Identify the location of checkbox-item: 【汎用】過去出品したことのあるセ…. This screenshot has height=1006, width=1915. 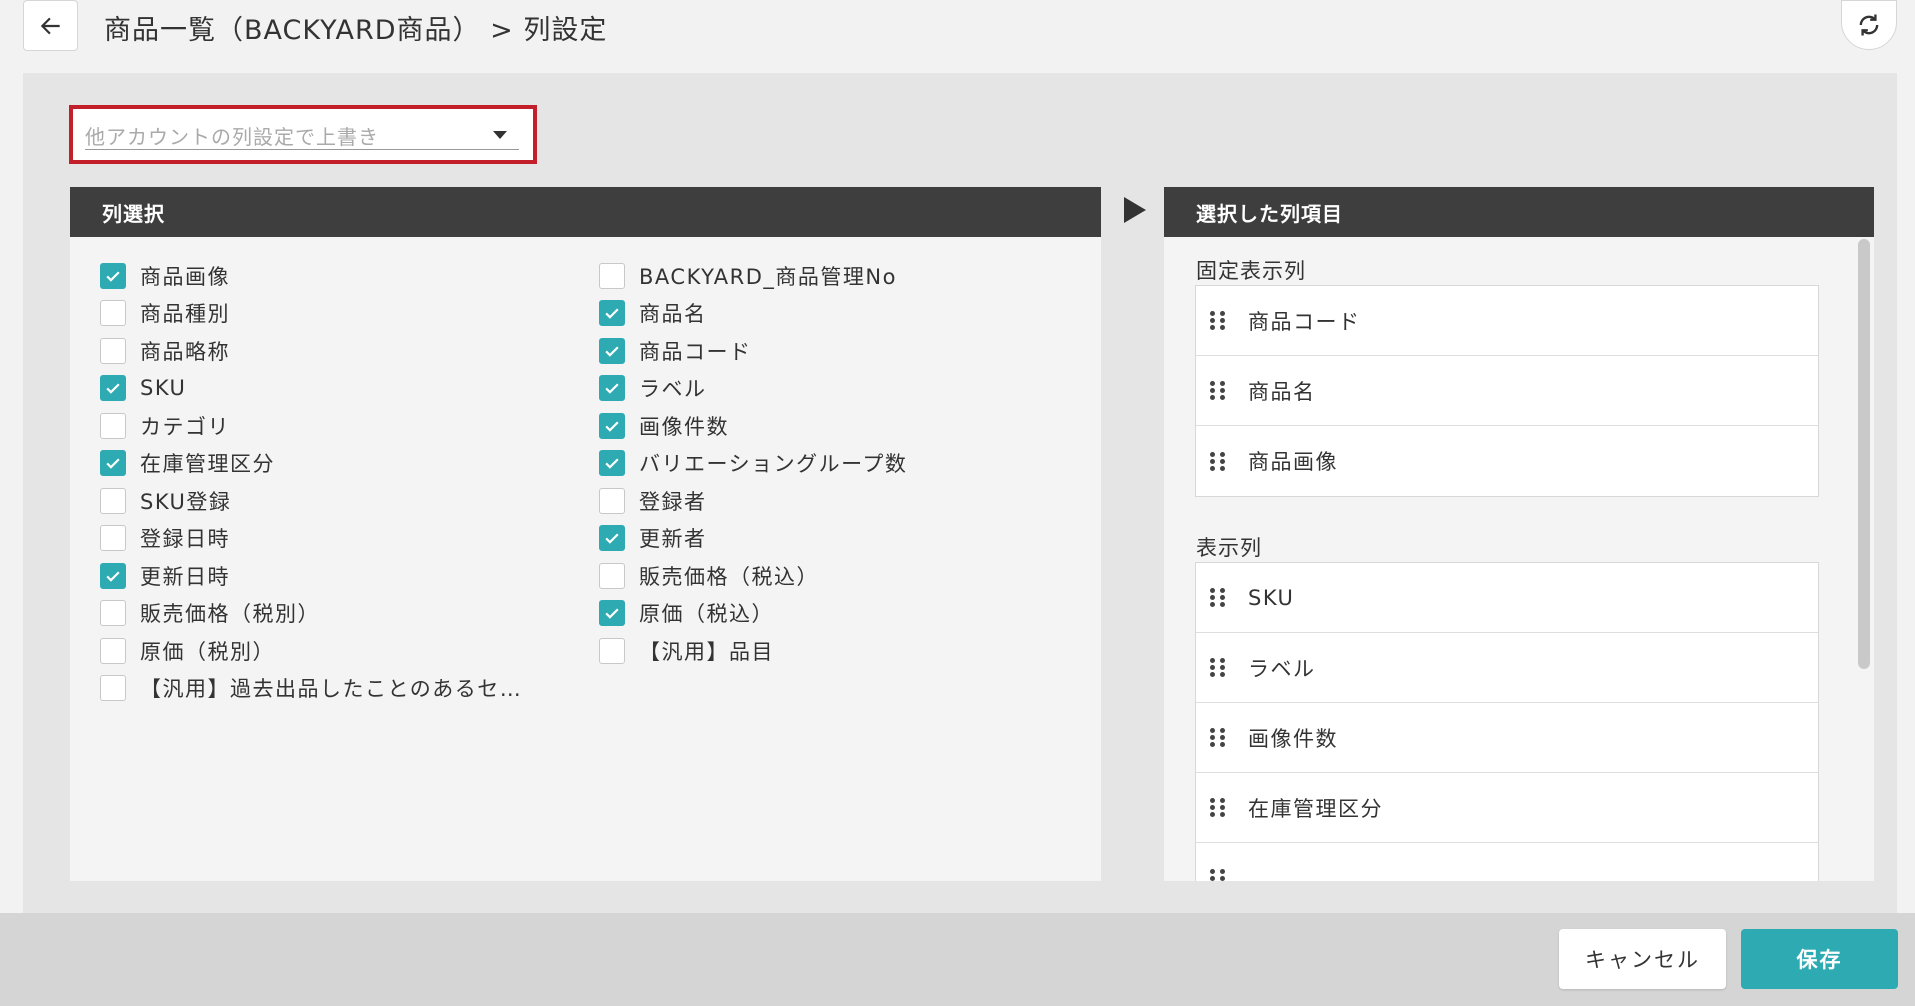
(340, 689).